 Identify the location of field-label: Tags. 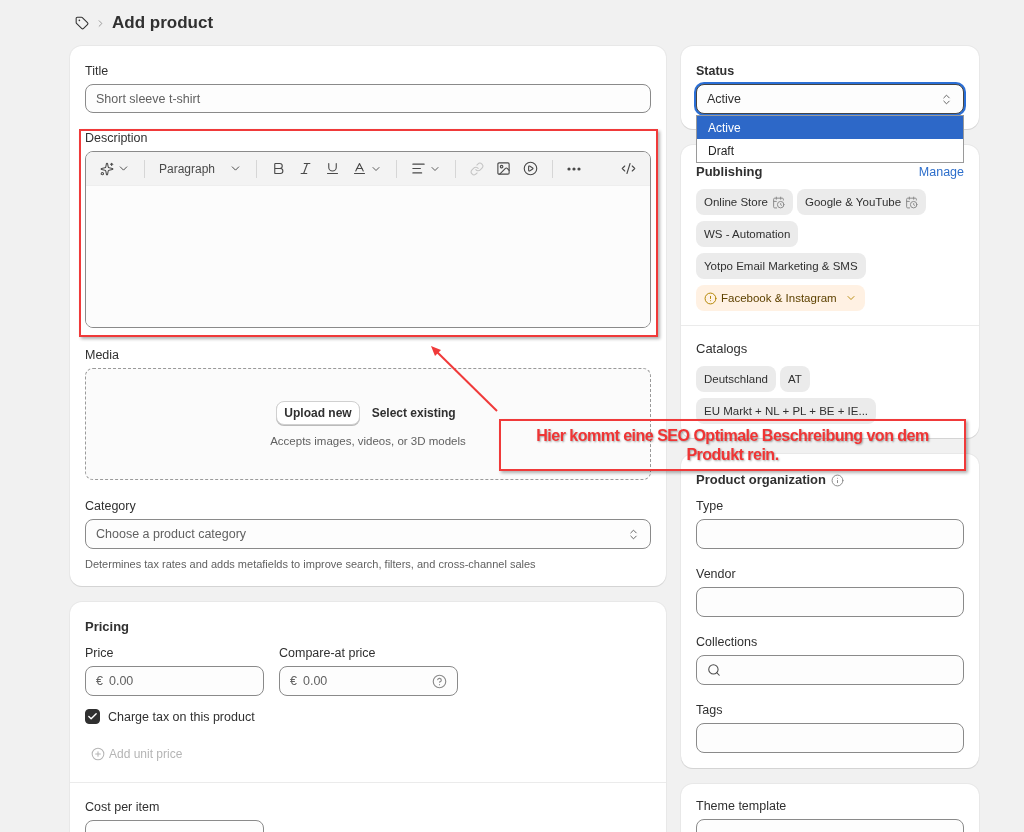
(710, 710).